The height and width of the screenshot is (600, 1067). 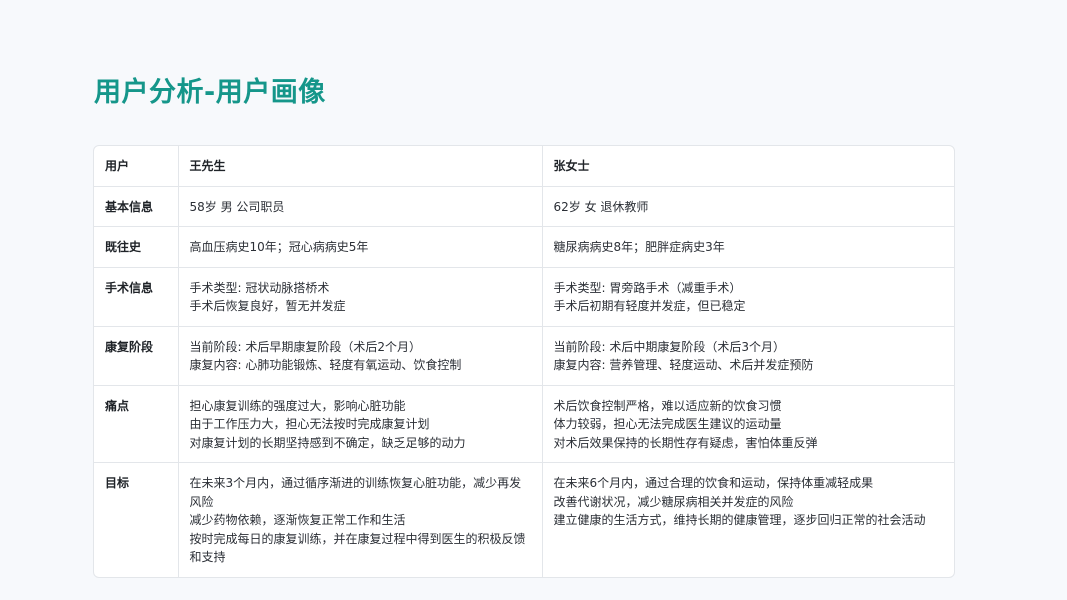 I want to click on cell-line: 手术后恢复良好，暂无并发症, so click(x=267, y=306).